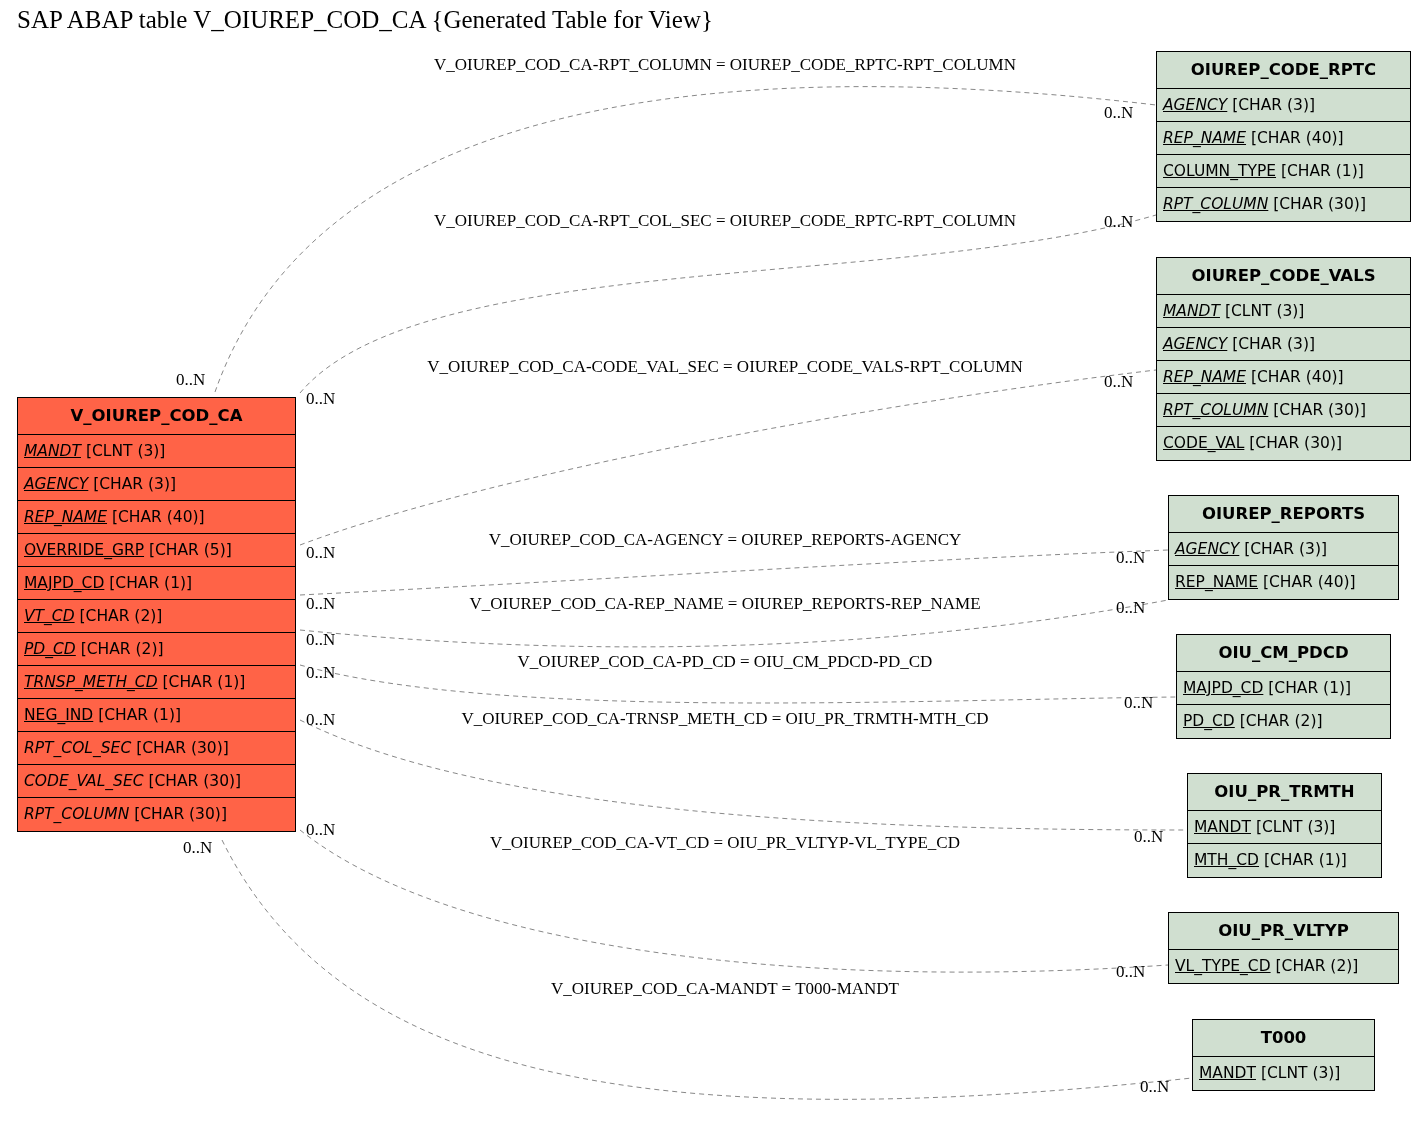  I want to click on table-name: OIUREP_CODE_RPTC, so click(1283, 70).